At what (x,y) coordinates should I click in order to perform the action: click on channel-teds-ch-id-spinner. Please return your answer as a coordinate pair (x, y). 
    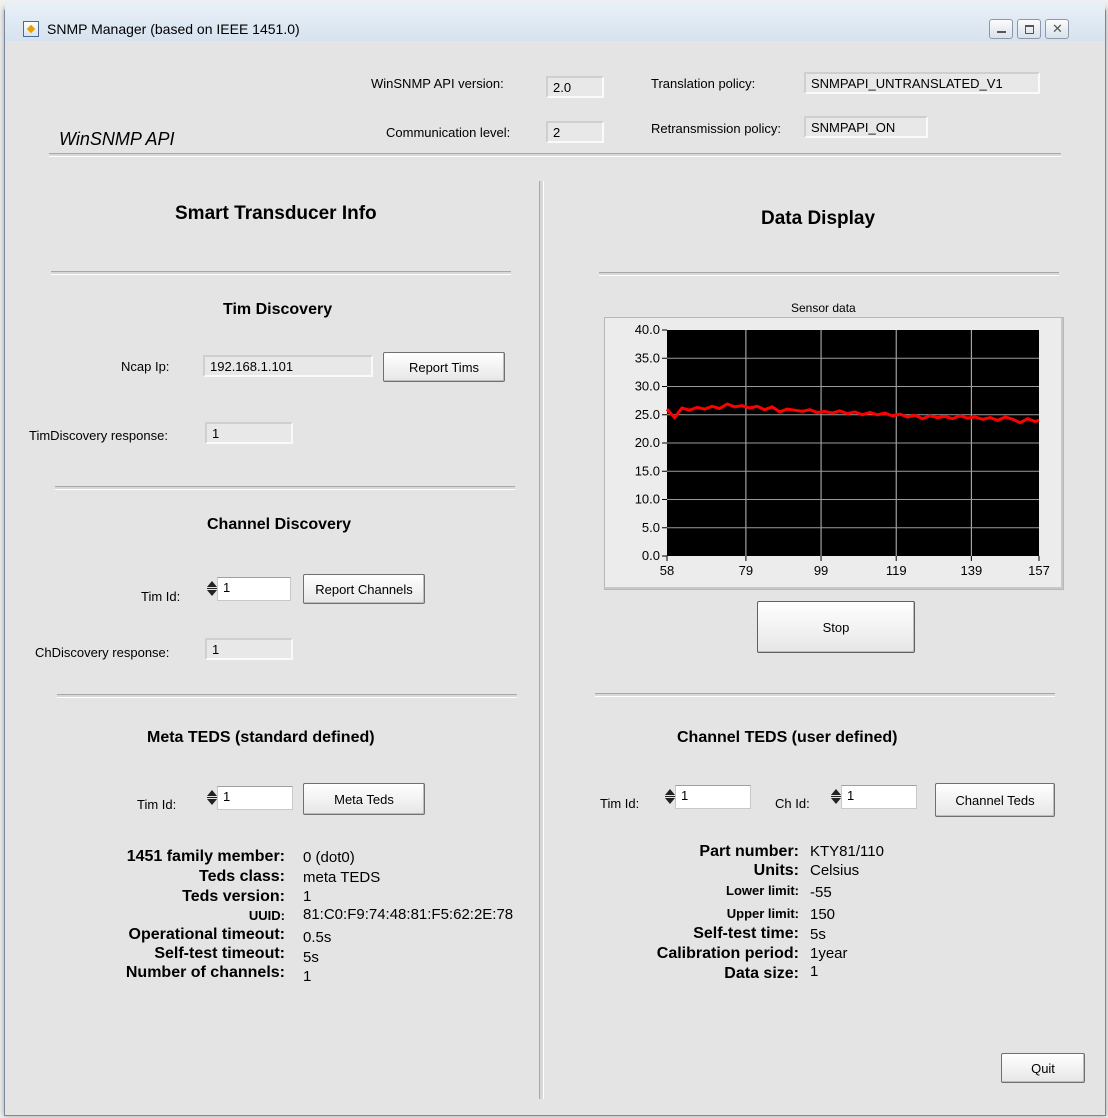
    Looking at the image, I should click on (836, 797).